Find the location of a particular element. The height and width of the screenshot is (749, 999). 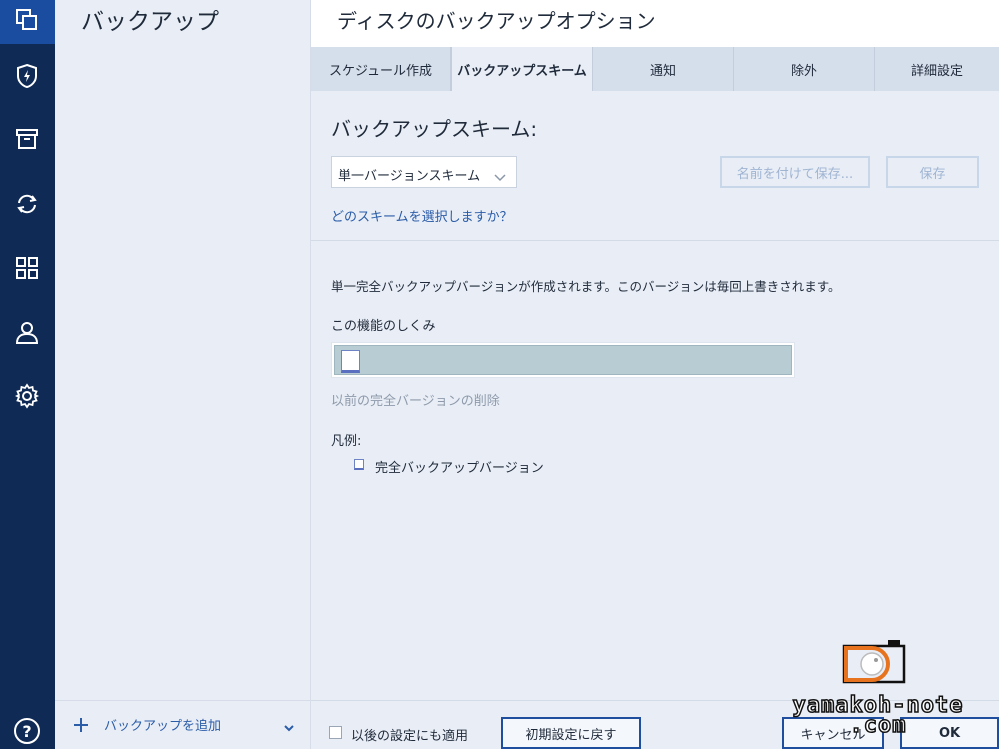

tab-advanced: 詳細設定 is located at coordinates (937, 69).